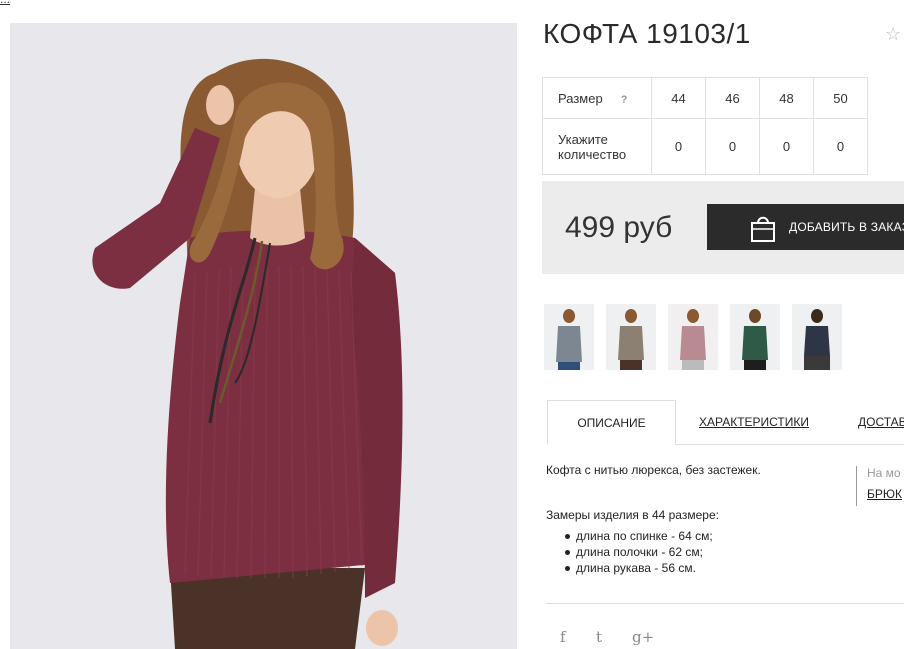  I want to click on price-bar: 499 руб ДОБАВИТЬ В ЗАКАЗ, so click(723, 227).